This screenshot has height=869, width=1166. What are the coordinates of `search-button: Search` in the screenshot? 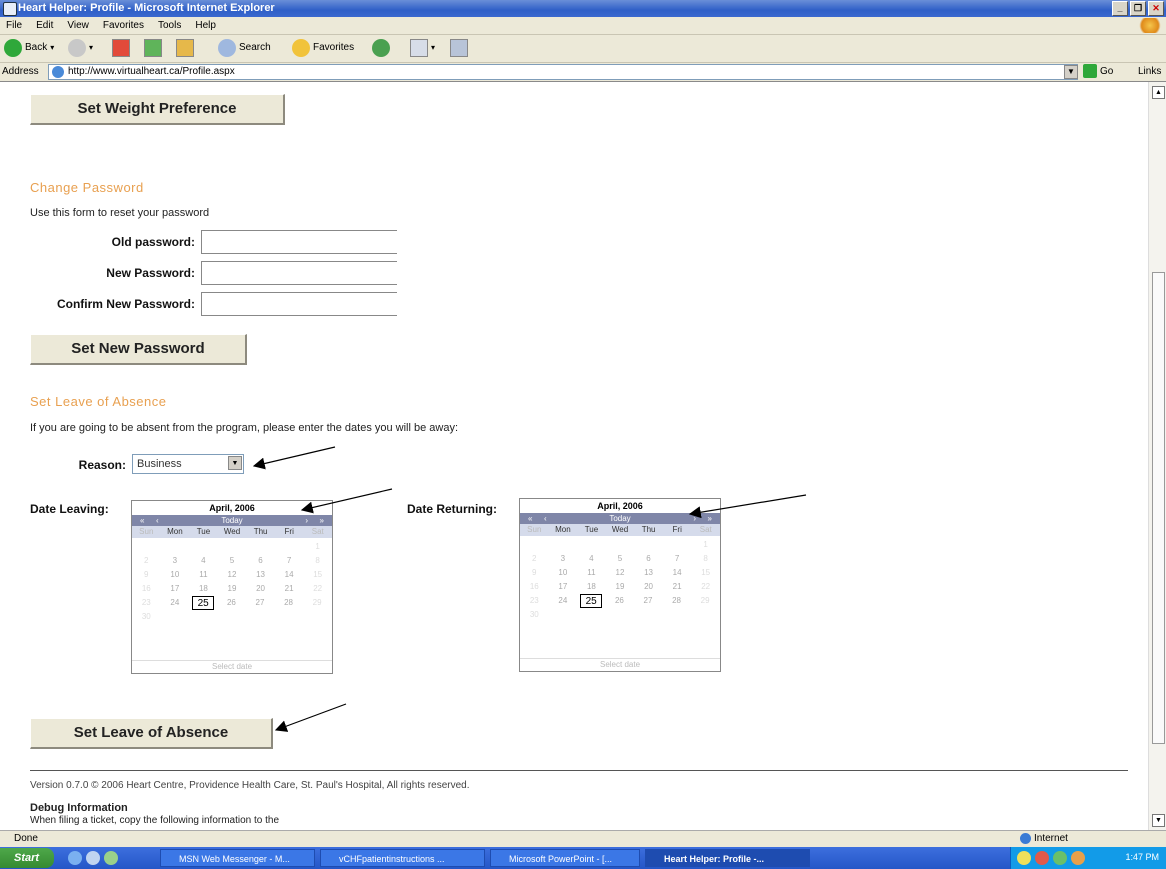 It's located at (244, 48).